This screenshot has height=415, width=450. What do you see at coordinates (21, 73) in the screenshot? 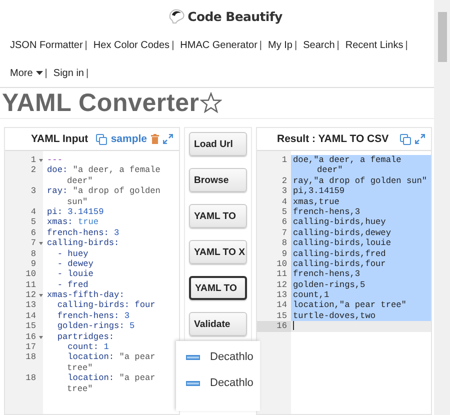
I see `nav-link: More` at bounding box center [21, 73].